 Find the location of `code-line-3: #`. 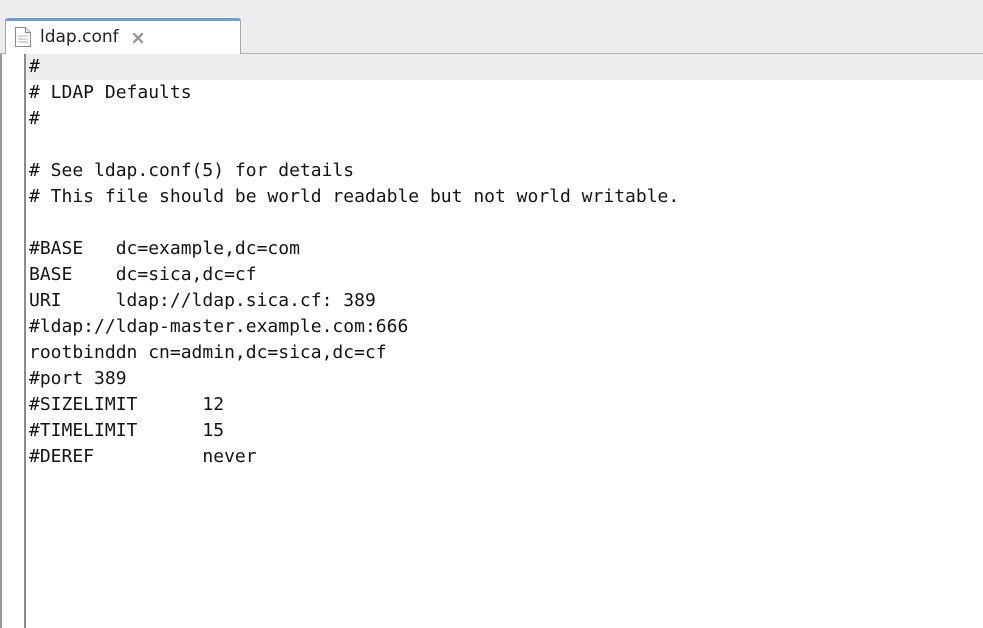

code-line-3: # is located at coordinates (34, 118).